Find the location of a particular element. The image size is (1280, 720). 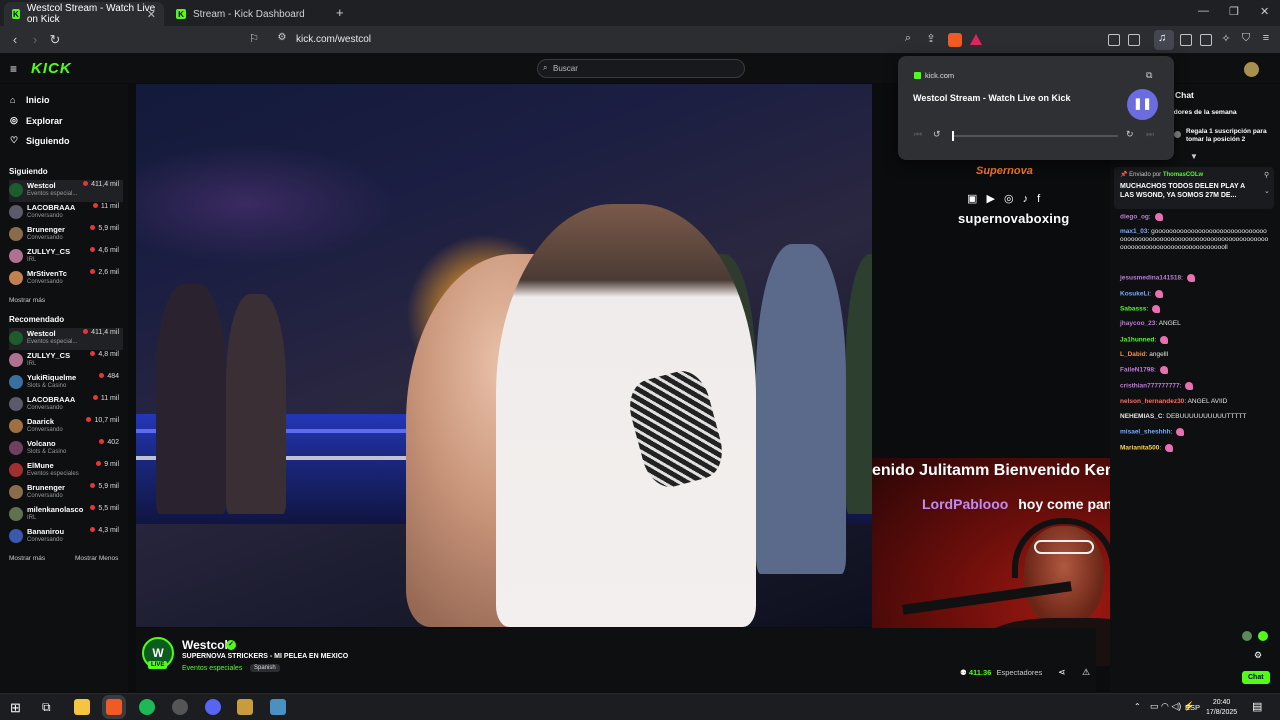

chat-username: misael_sheshhh is located at coordinates (1145, 432).